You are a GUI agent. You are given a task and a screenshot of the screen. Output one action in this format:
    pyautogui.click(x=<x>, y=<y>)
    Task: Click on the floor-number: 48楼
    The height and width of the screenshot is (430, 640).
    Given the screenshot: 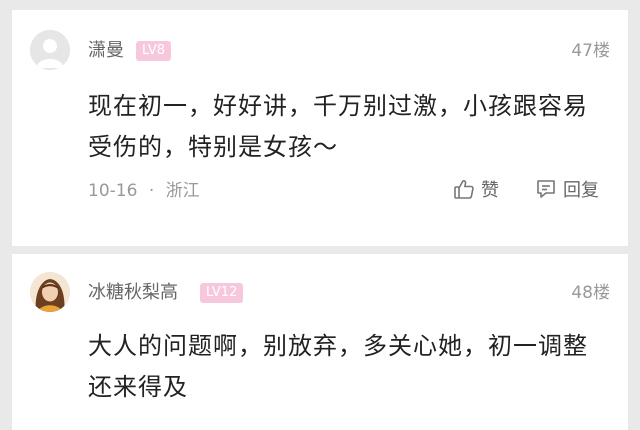 What is the action you would take?
    pyautogui.click(x=590, y=293)
    